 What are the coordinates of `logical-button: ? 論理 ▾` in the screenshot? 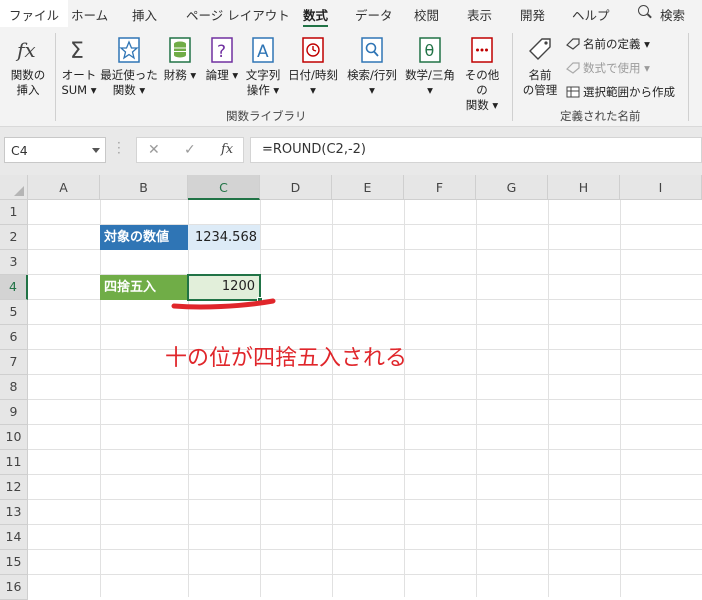 It's located at (222, 59).